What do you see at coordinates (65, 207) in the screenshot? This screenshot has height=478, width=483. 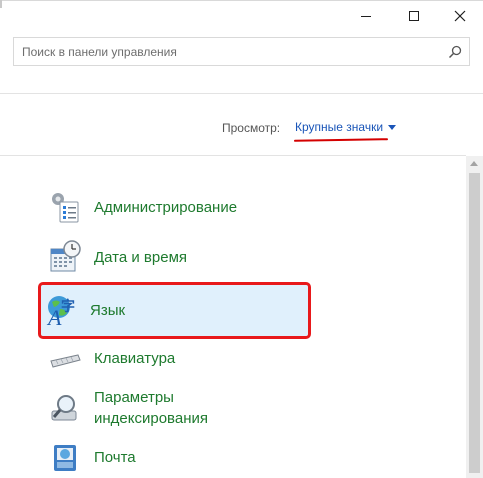 I see `admin-tools-icon` at bounding box center [65, 207].